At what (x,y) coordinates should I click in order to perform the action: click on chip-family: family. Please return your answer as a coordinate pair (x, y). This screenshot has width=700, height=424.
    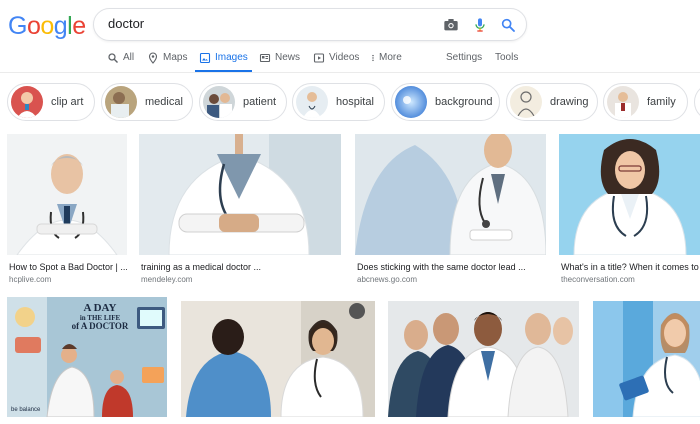
    Looking at the image, I should click on (645, 102).